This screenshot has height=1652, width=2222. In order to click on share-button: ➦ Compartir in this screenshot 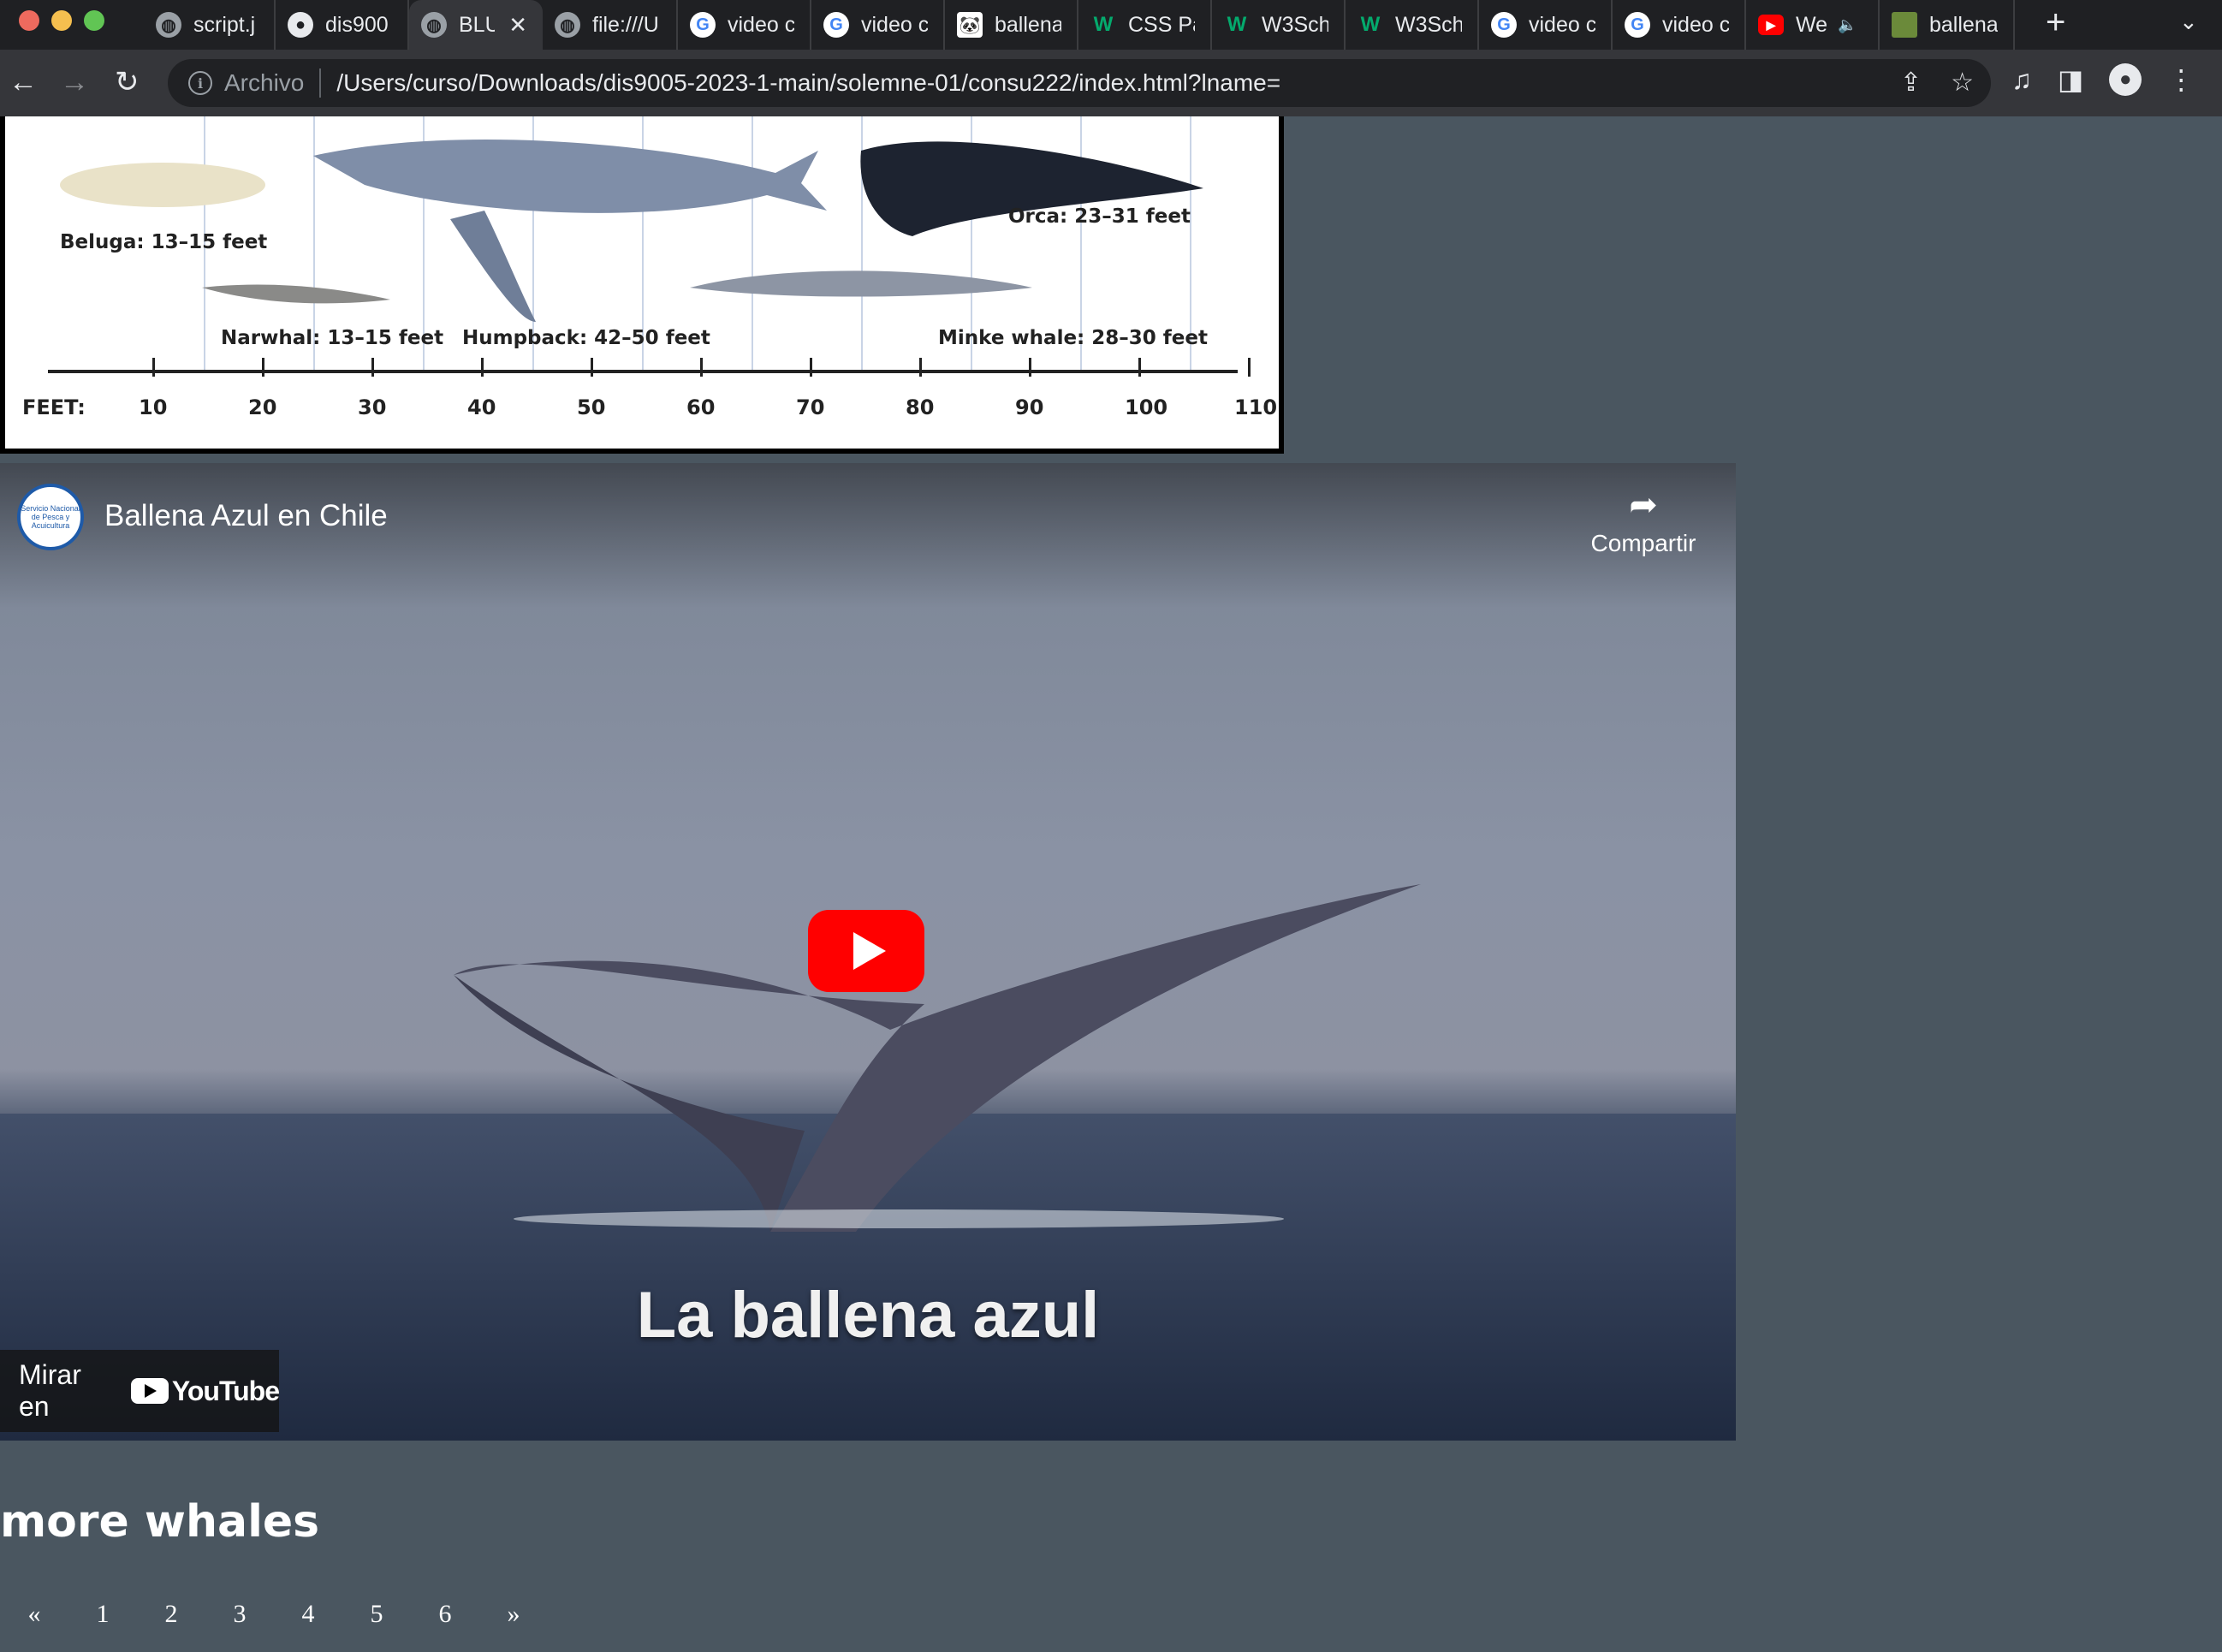, I will do `click(1643, 521)`.